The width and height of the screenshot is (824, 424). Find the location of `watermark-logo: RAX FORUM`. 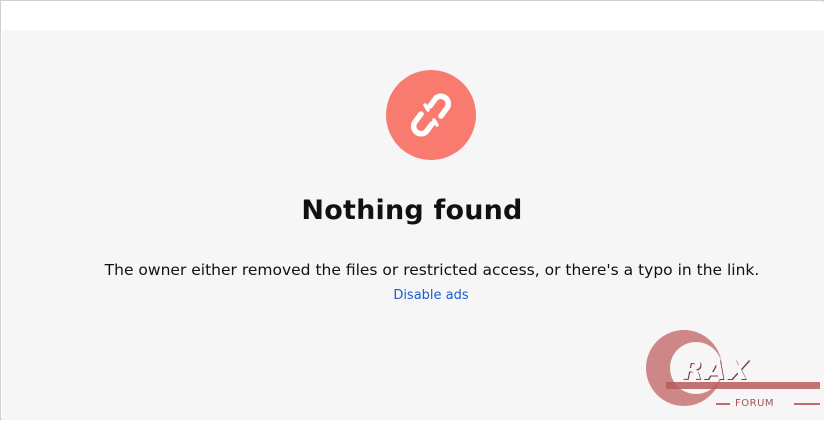

watermark-logo: RAX FORUM is located at coordinates (730, 369).